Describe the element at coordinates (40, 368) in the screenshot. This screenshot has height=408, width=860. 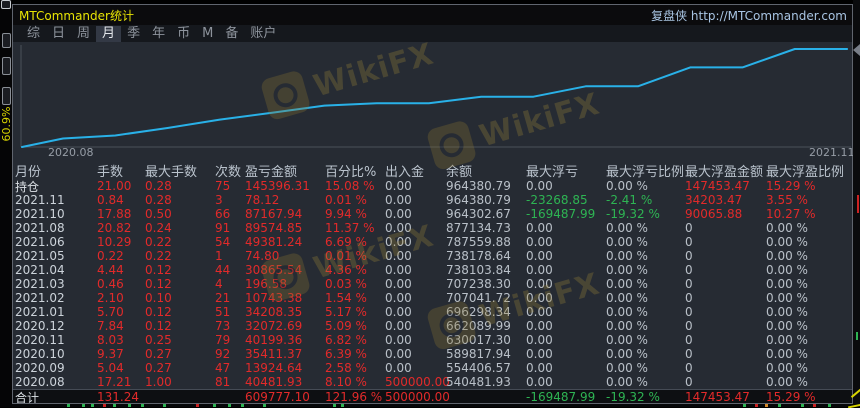
I see `table-cell: 2020.09` at that location.